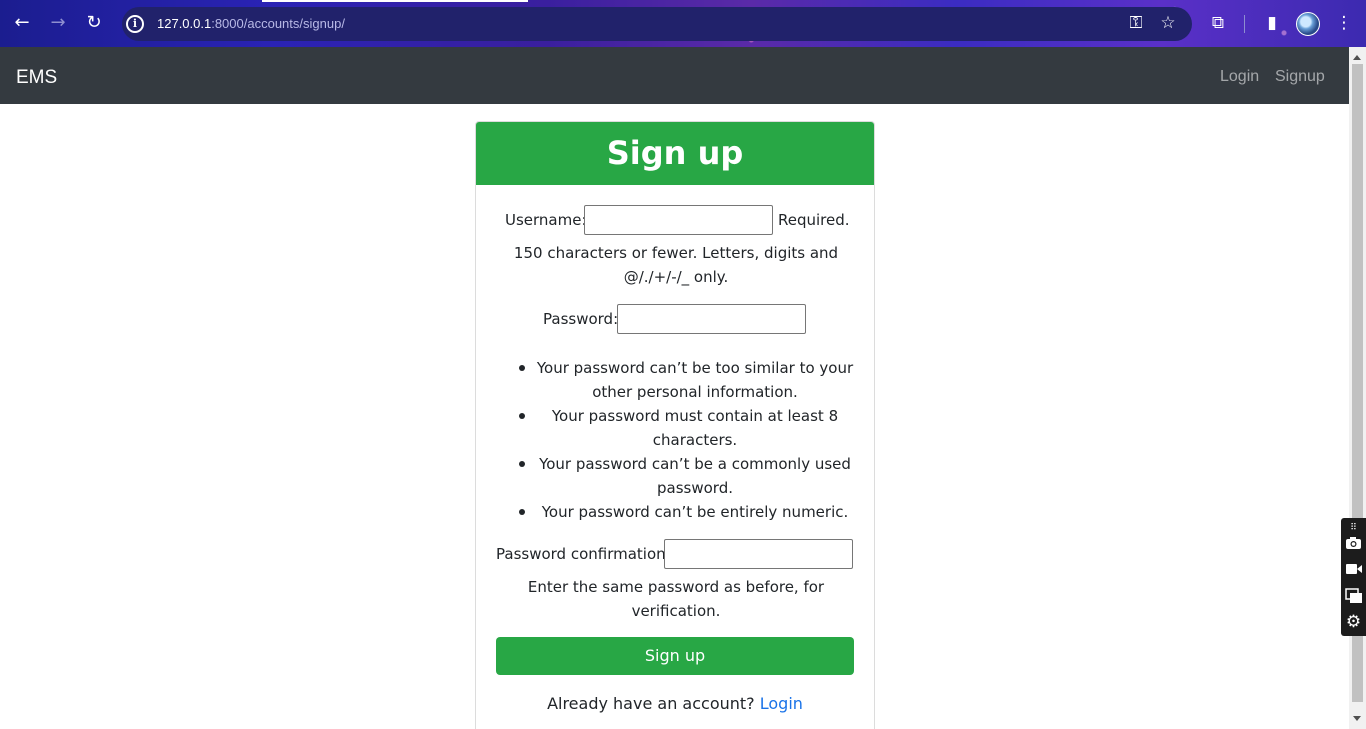 The image size is (1366, 729). Describe the element at coordinates (546, 220) in the screenshot. I see `username-label: Username:` at that location.